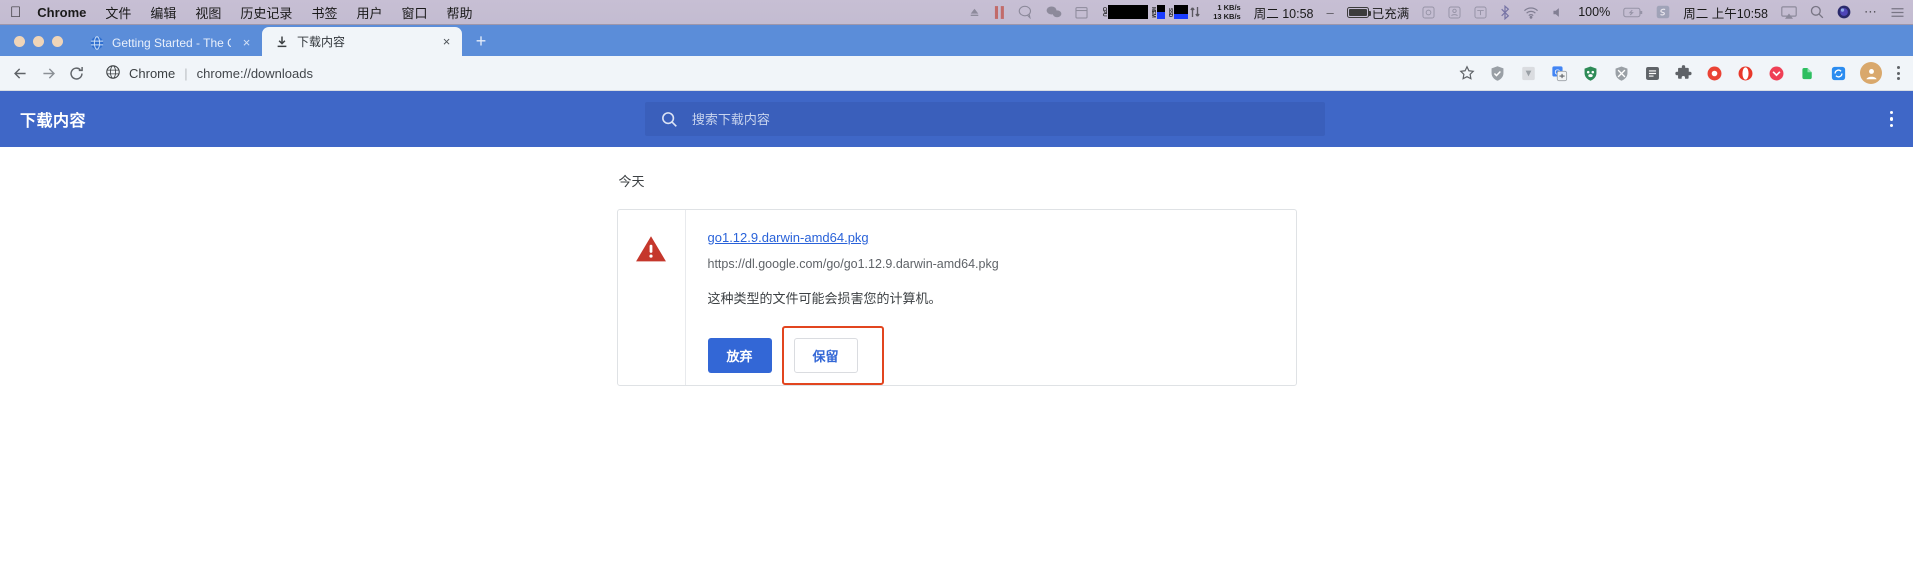  What do you see at coordinates (1590, 73) in the screenshot?
I see `tampermonkey-extension-icon` at bounding box center [1590, 73].